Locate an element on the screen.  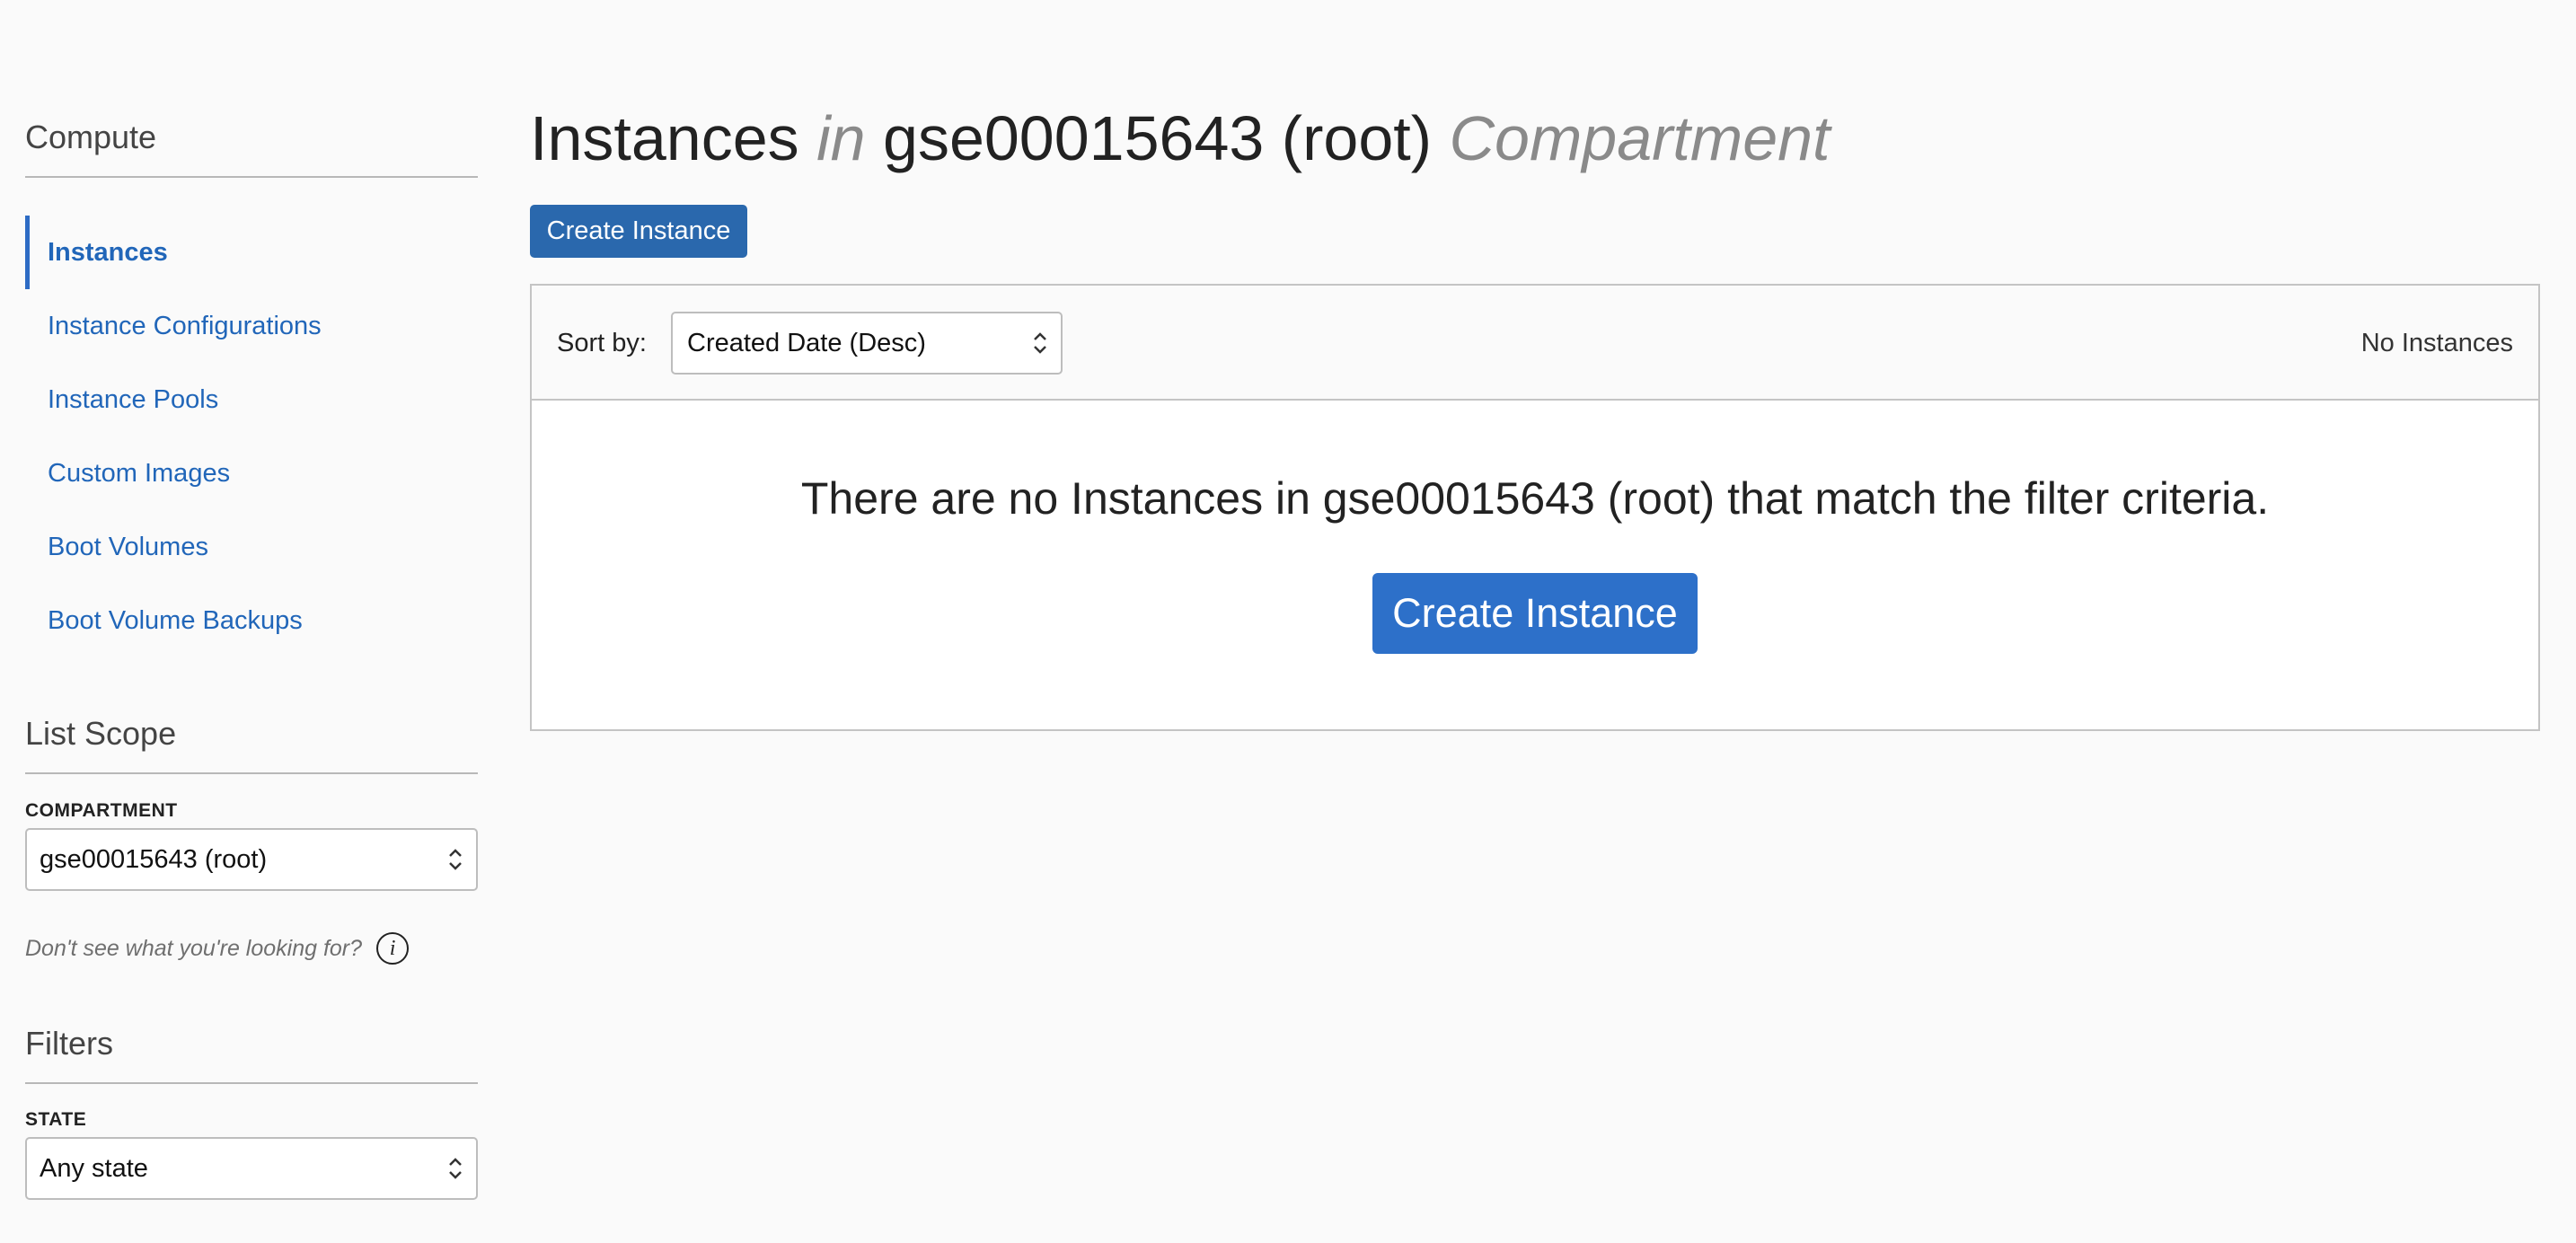
compartment-help: Don't see what you're looking for? i is located at coordinates (217, 948).